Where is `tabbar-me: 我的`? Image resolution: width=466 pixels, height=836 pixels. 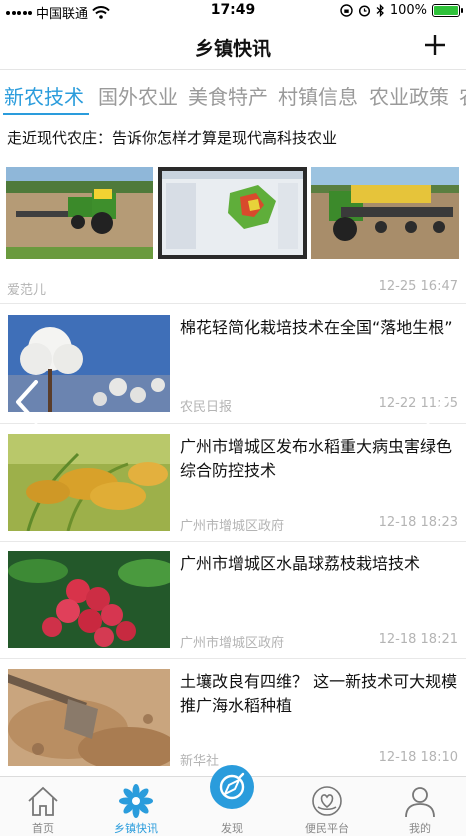
tabbar-me: 我的 is located at coordinates (420, 806).